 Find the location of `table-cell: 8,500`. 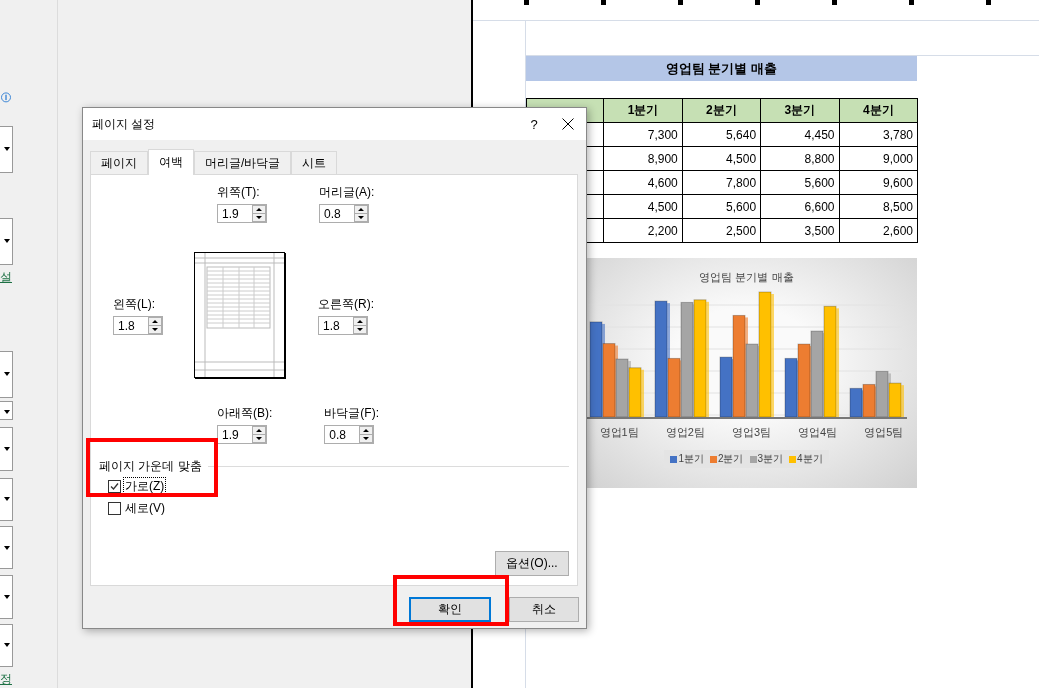

table-cell: 8,500 is located at coordinates (878, 206).